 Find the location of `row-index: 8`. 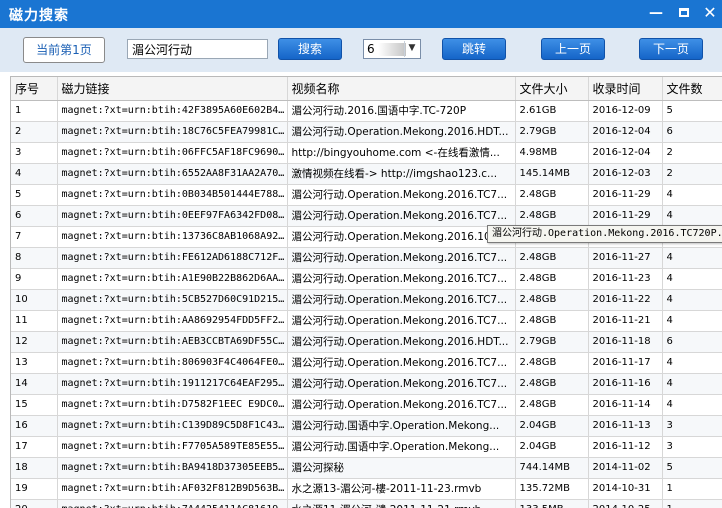

row-index: 8 is located at coordinates (34, 258).